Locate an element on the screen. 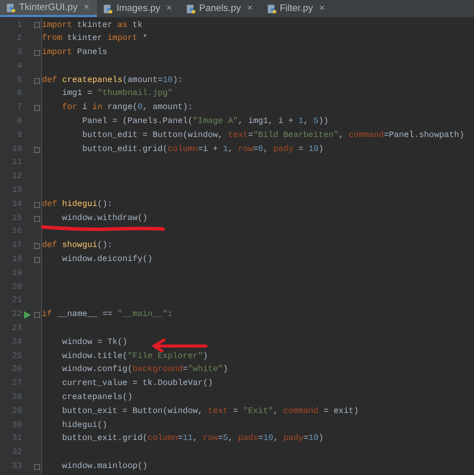 This screenshot has height=475, width=474. hand-drawn-arrow is located at coordinates (179, 345).